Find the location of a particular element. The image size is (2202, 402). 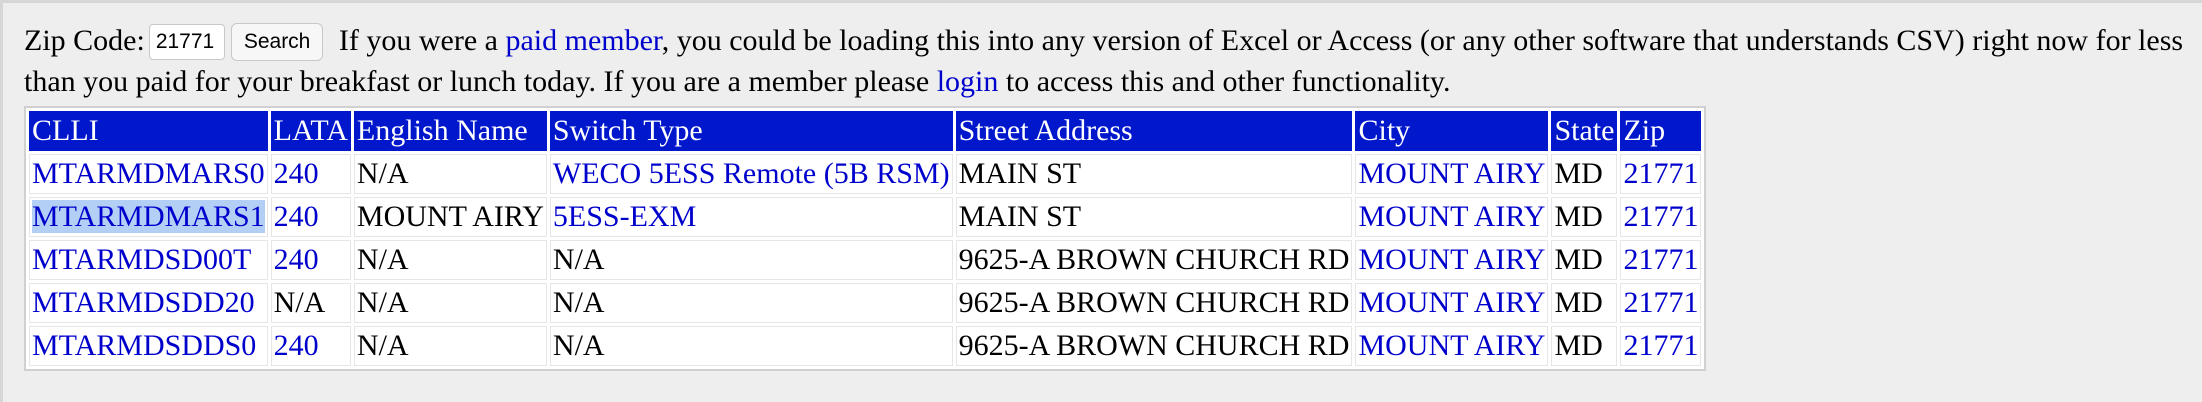

intro-text-1: If you were a is located at coordinates (418, 40).